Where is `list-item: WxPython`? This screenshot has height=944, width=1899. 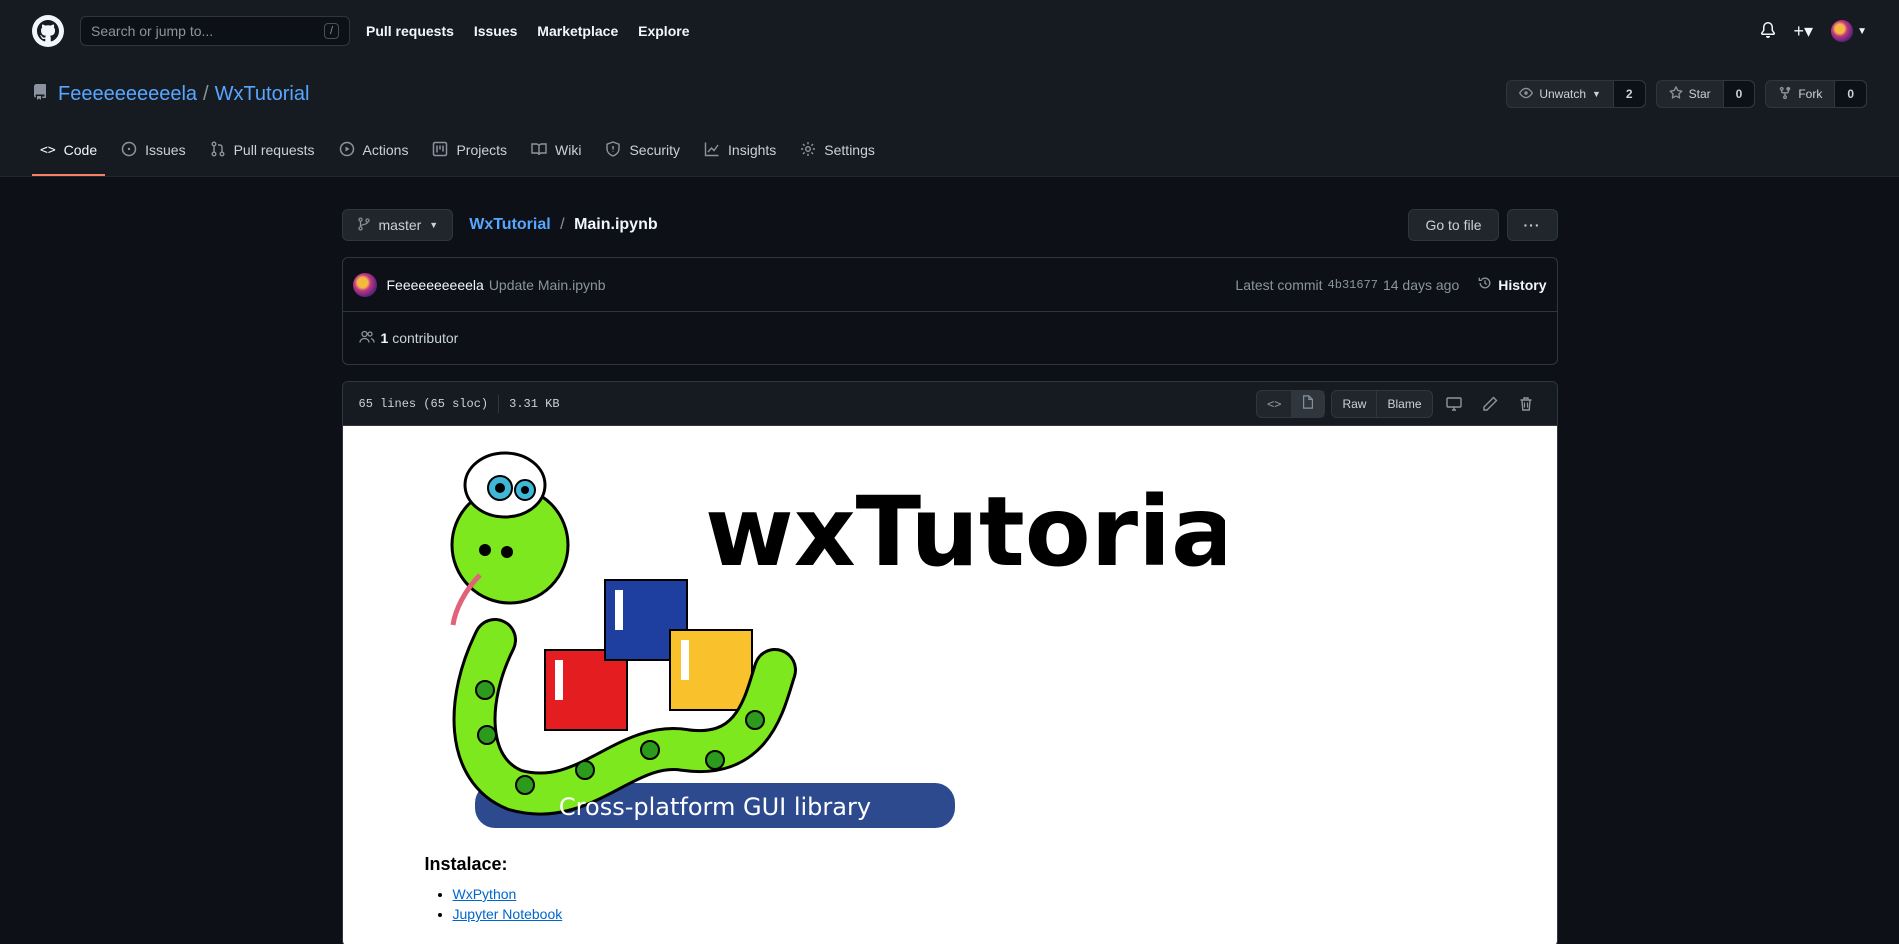
list-item: WxPython is located at coordinates (508, 894).